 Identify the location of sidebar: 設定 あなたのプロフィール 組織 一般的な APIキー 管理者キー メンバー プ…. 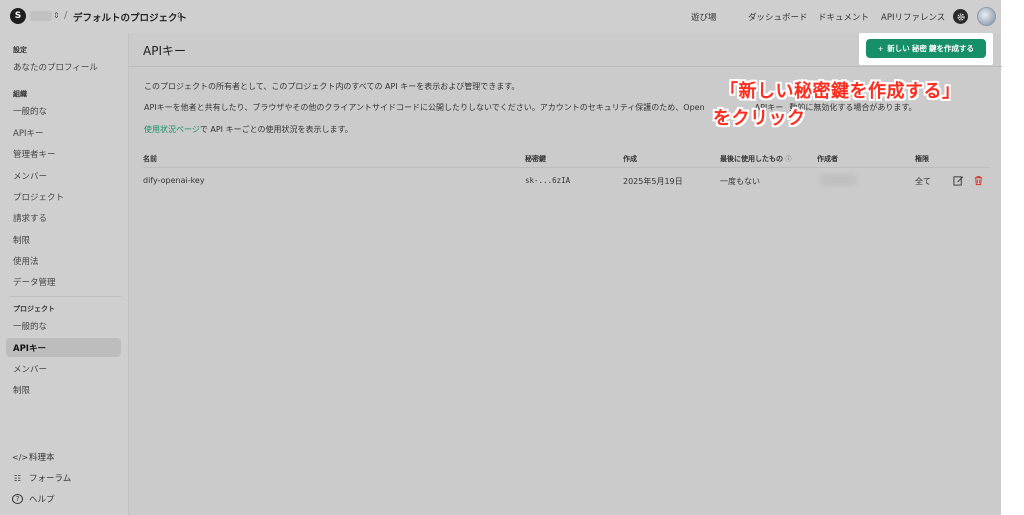
(64, 274).